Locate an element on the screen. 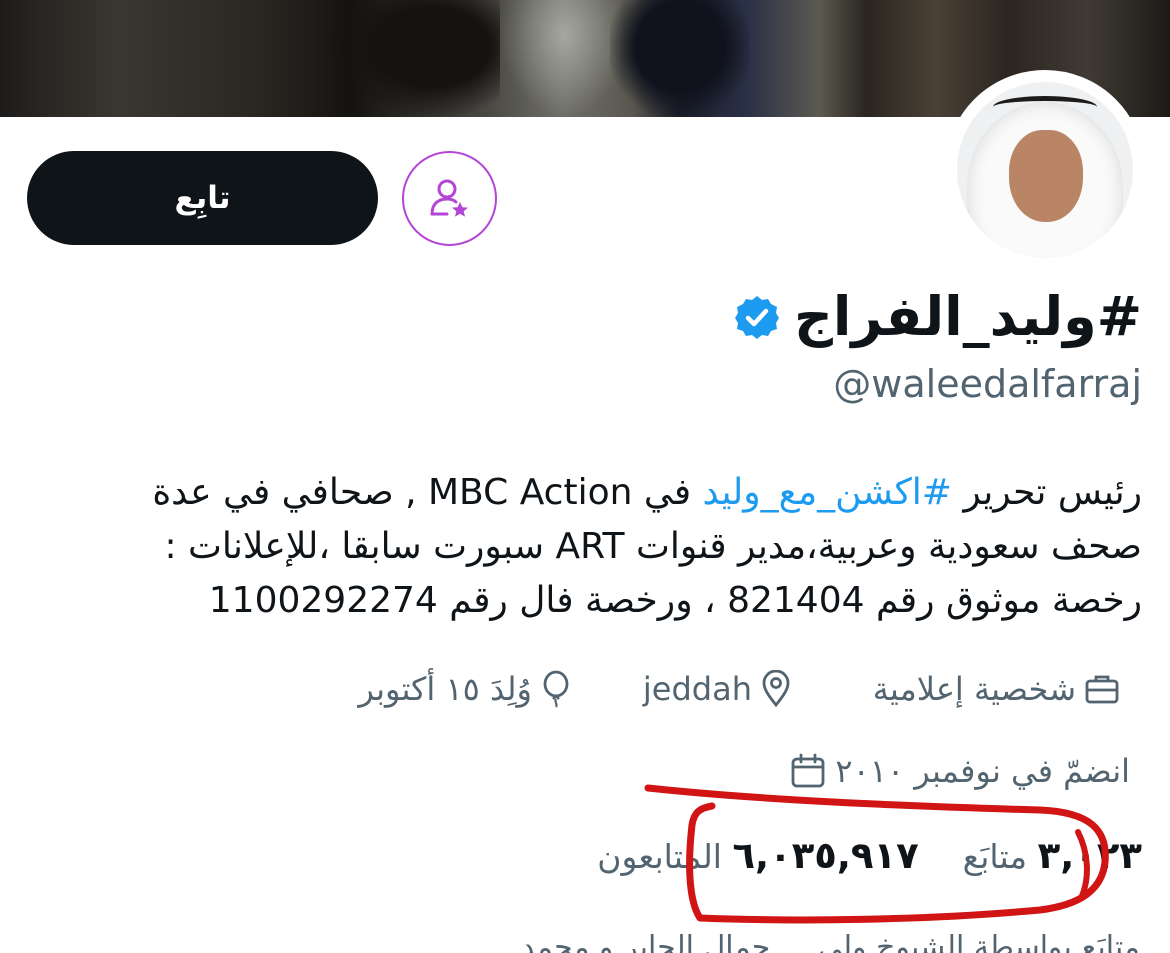  briefcase-icon is located at coordinates (1102, 689).